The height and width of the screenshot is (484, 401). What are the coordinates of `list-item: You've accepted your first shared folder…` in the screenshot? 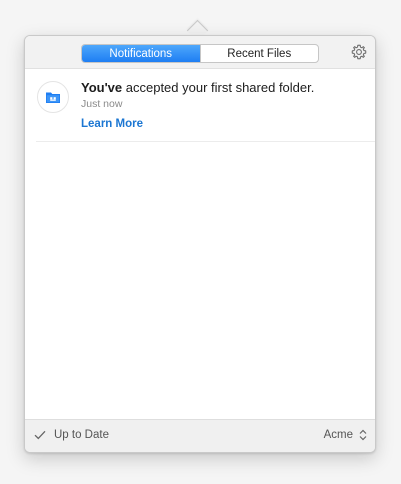 It's located at (205, 105).